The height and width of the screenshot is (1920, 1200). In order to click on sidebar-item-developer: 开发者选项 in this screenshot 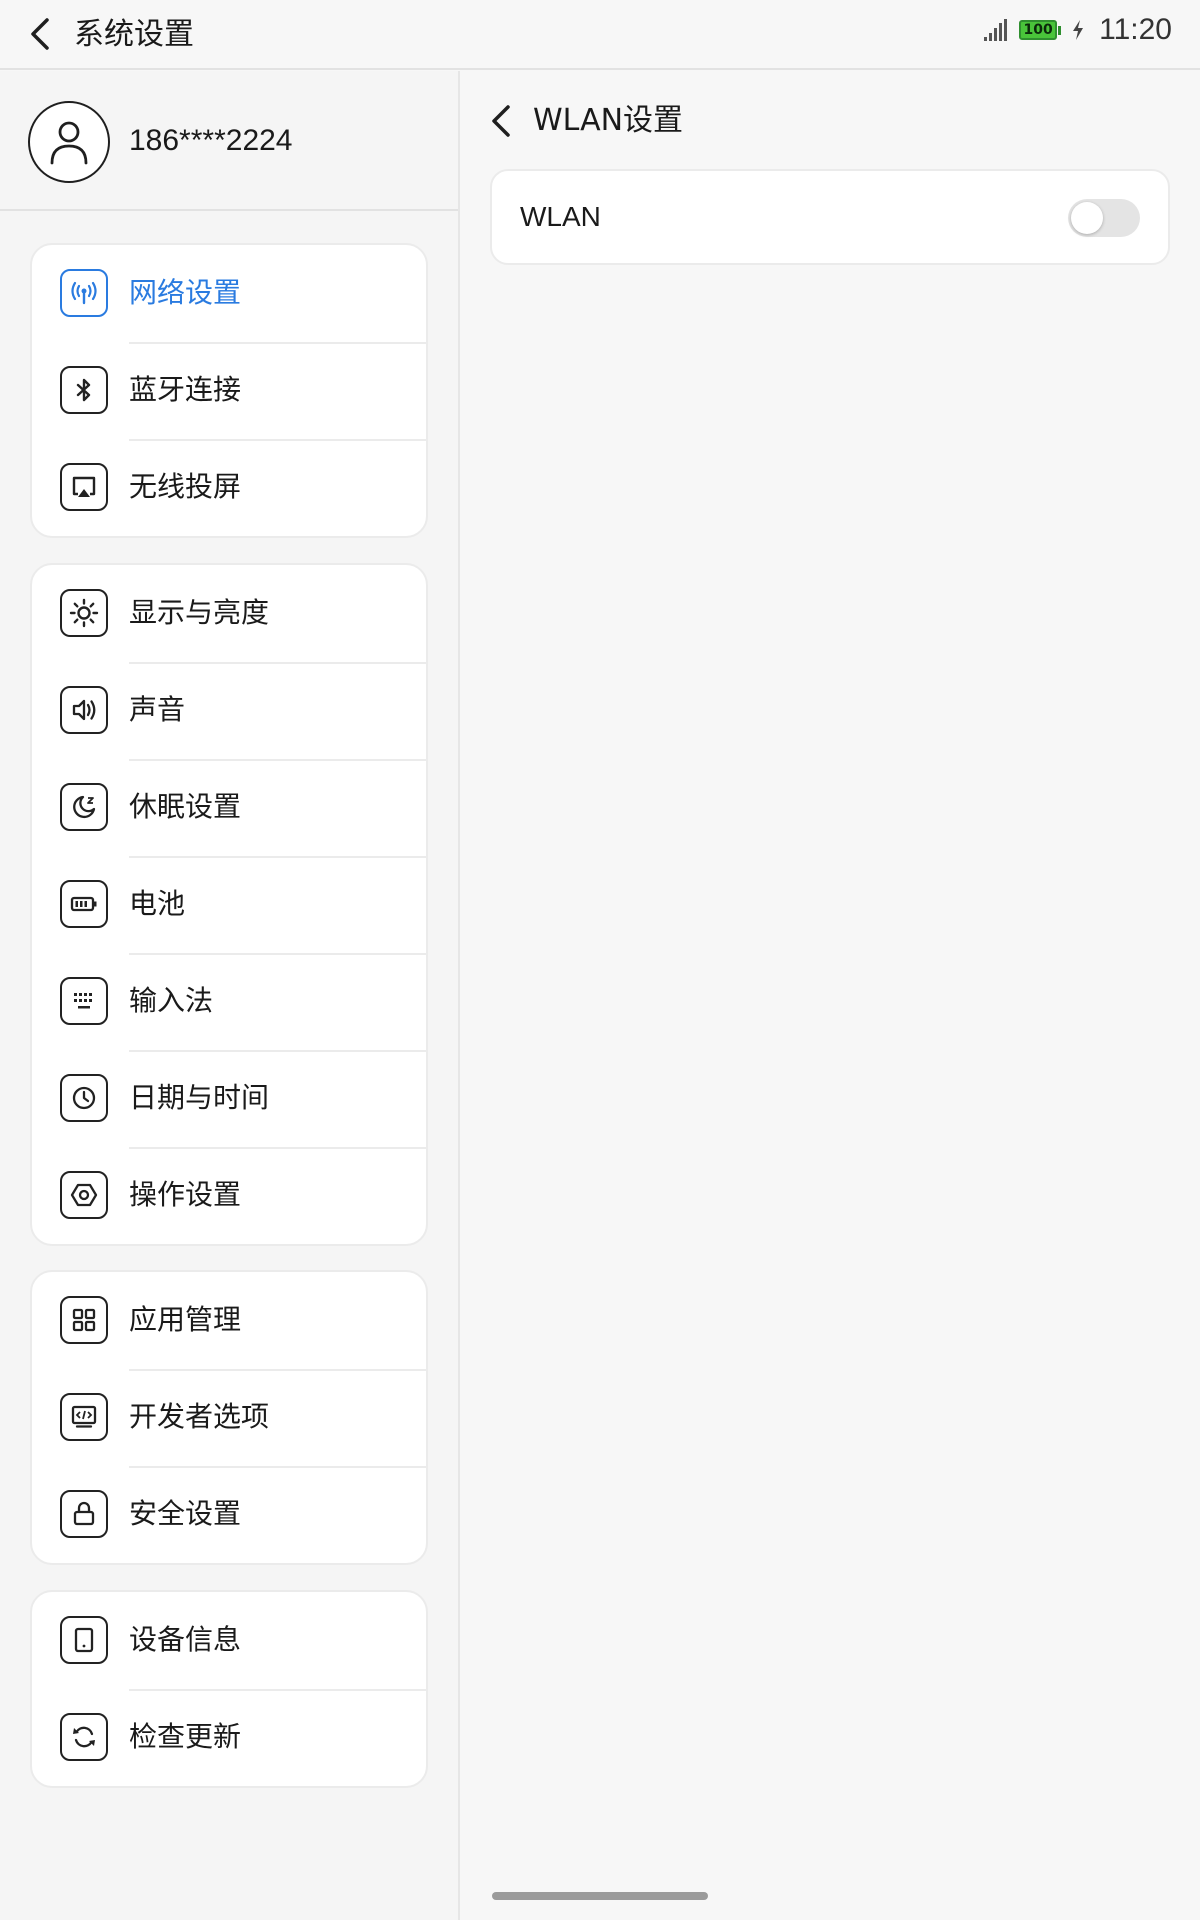, I will do `click(229, 1417)`.